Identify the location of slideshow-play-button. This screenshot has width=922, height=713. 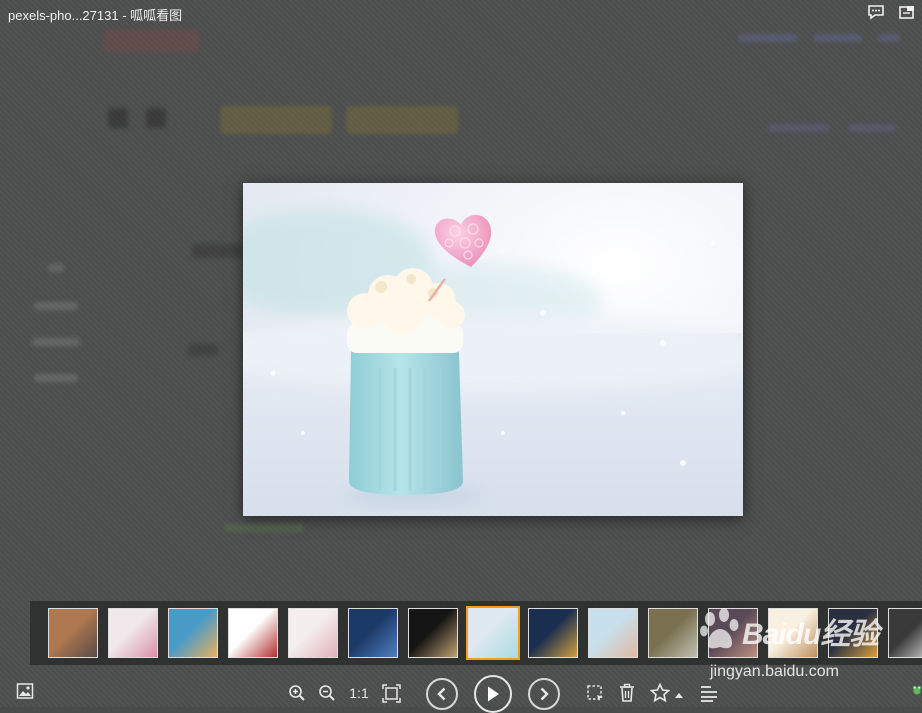
(493, 694).